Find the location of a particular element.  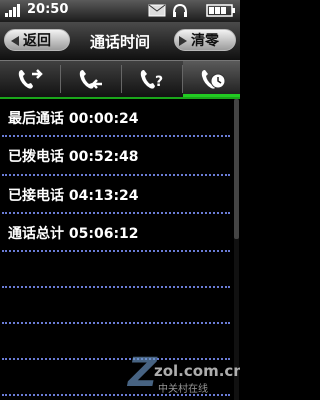

tab-missed: ? is located at coordinates (152, 79).